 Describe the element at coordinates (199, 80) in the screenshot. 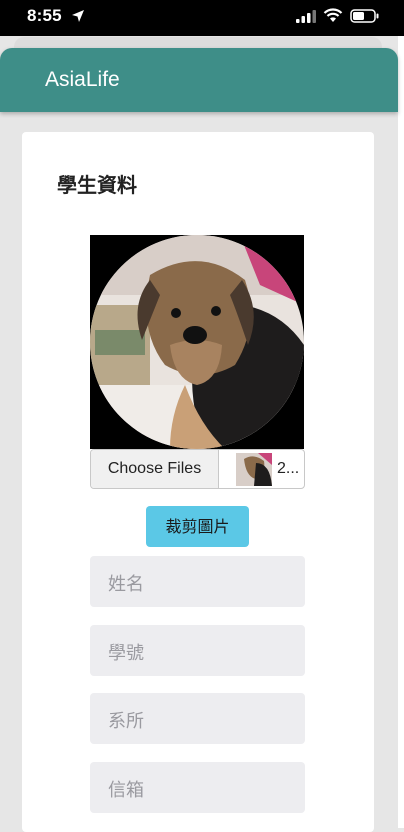

I see `app-header: AsiaLife` at that location.